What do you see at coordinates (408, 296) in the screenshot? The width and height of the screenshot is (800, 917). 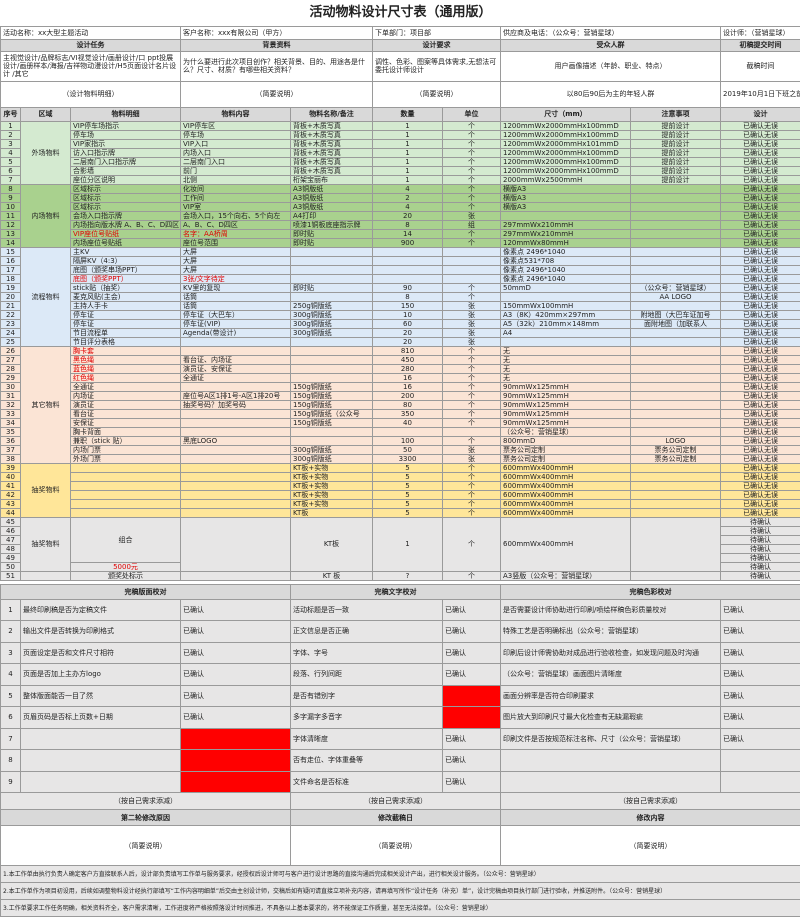 I see `quantity: 8` at bounding box center [408, 296].